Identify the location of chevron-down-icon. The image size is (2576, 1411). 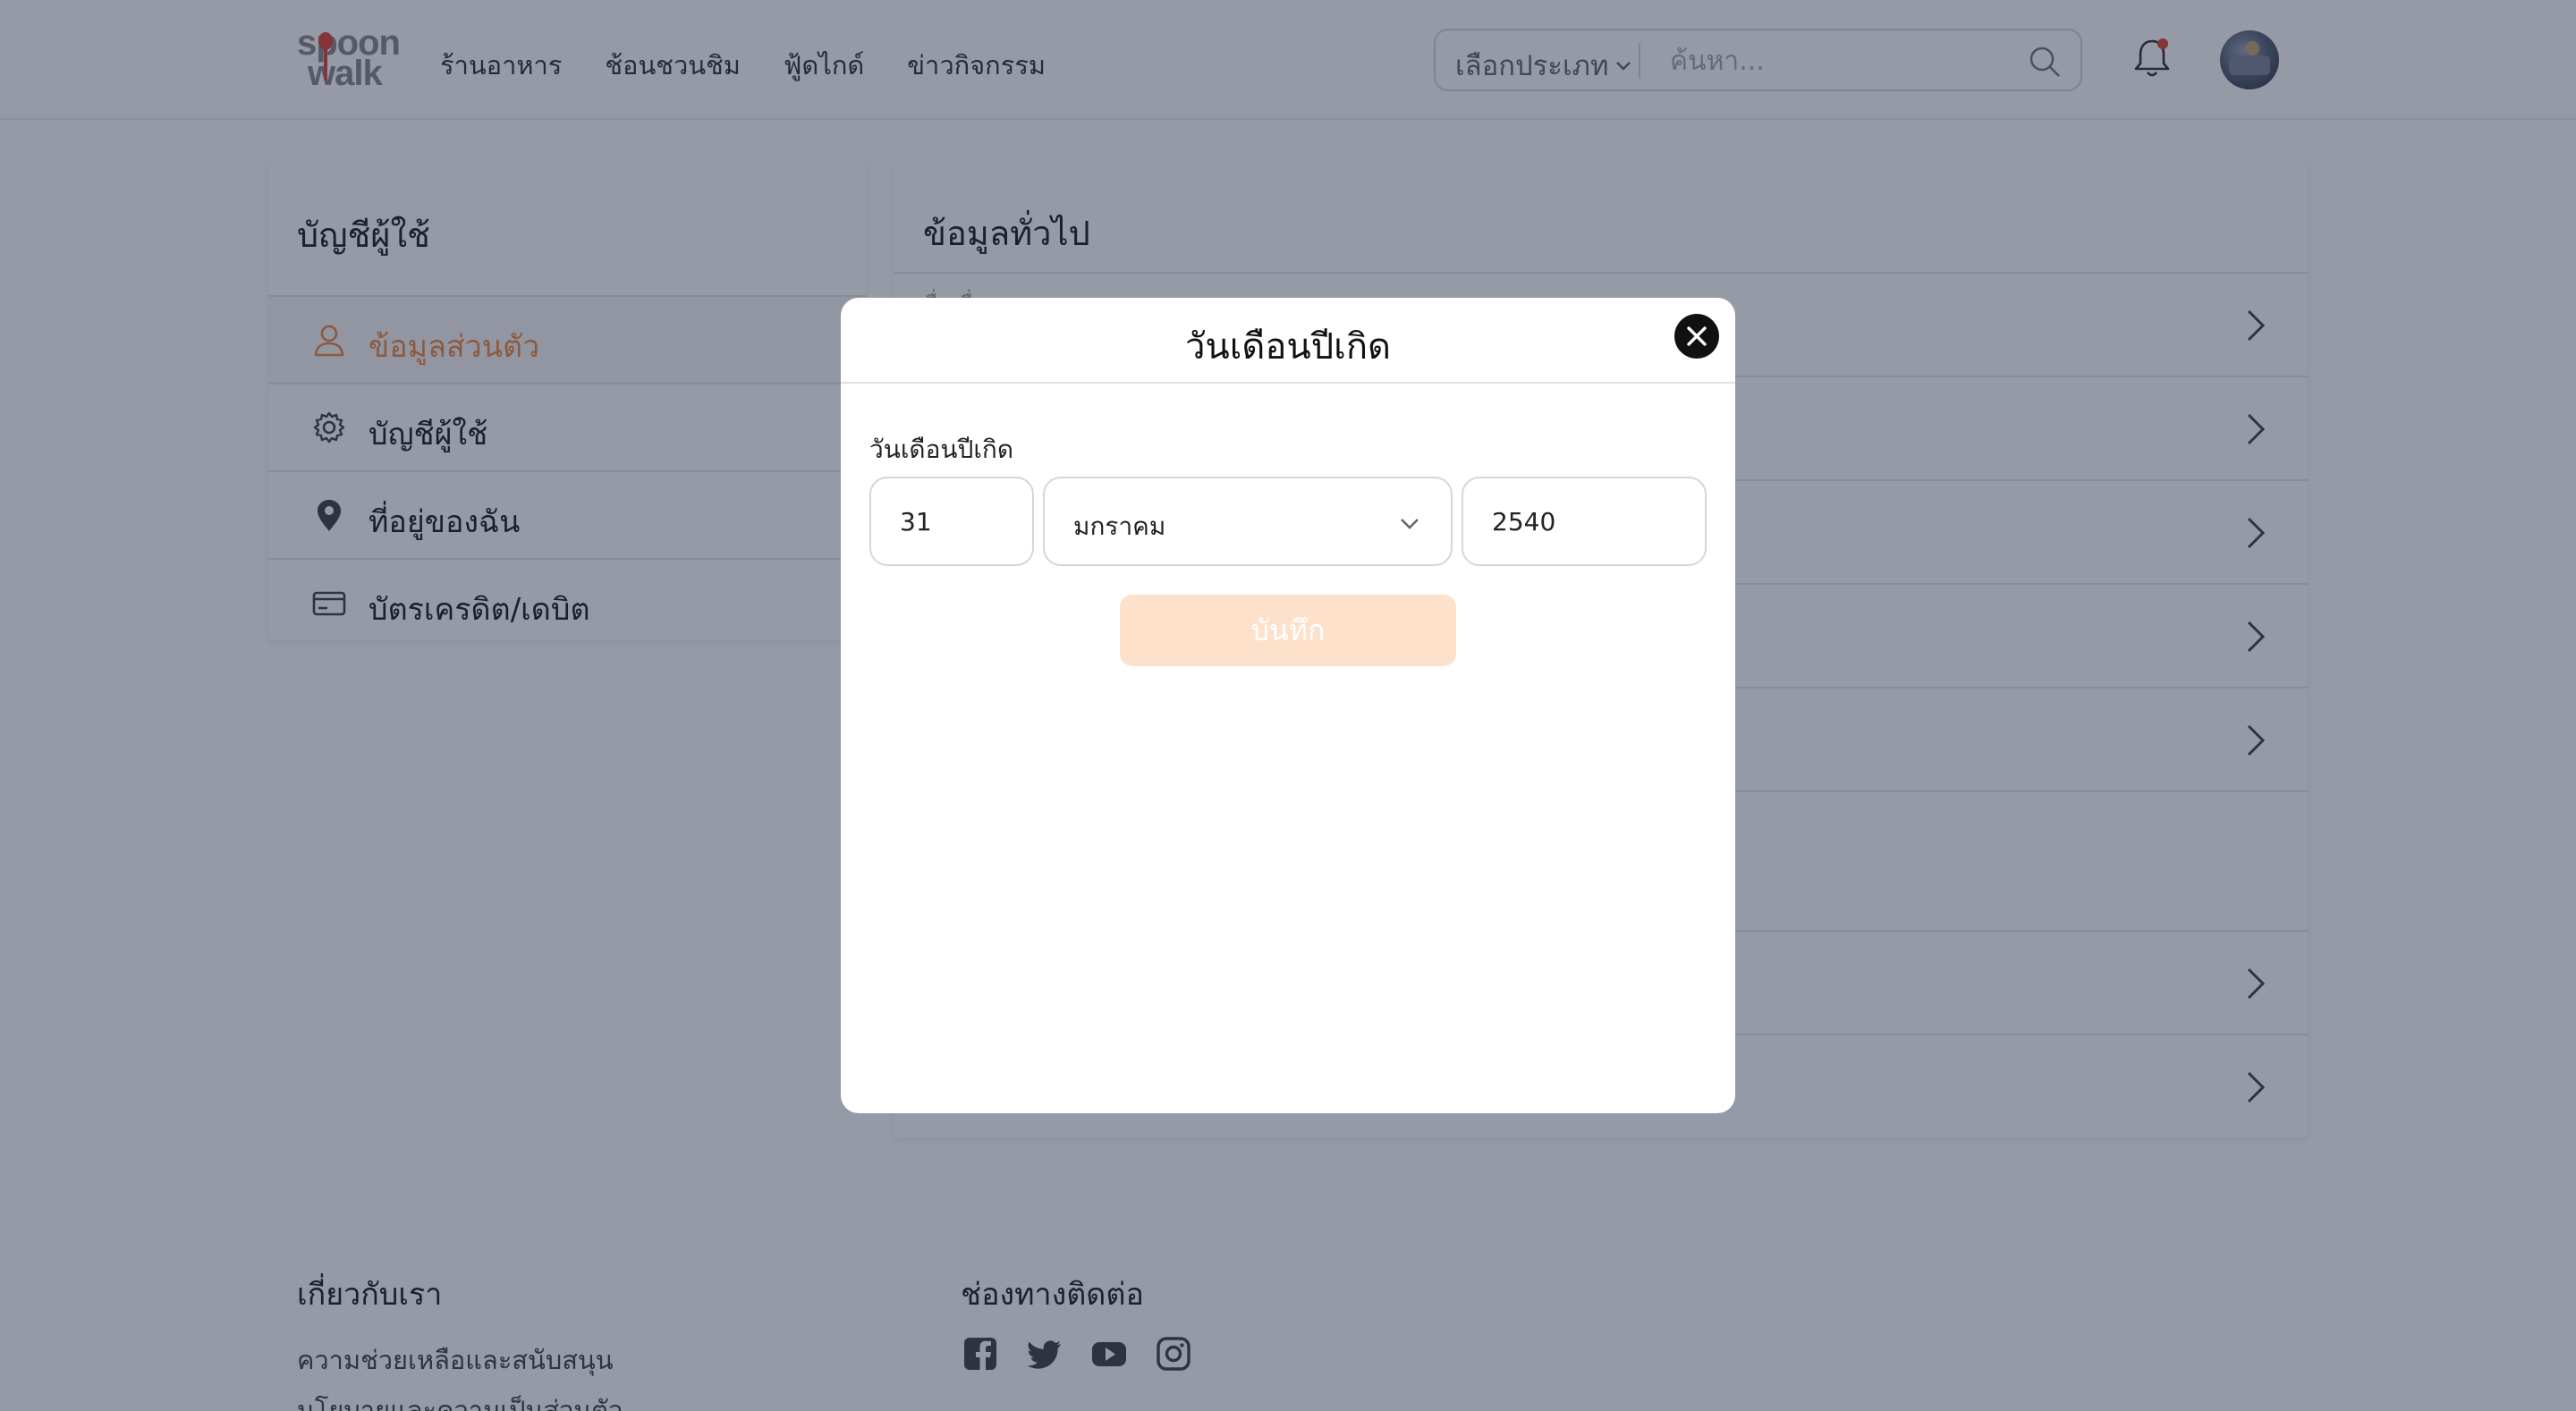
(1410, 524).